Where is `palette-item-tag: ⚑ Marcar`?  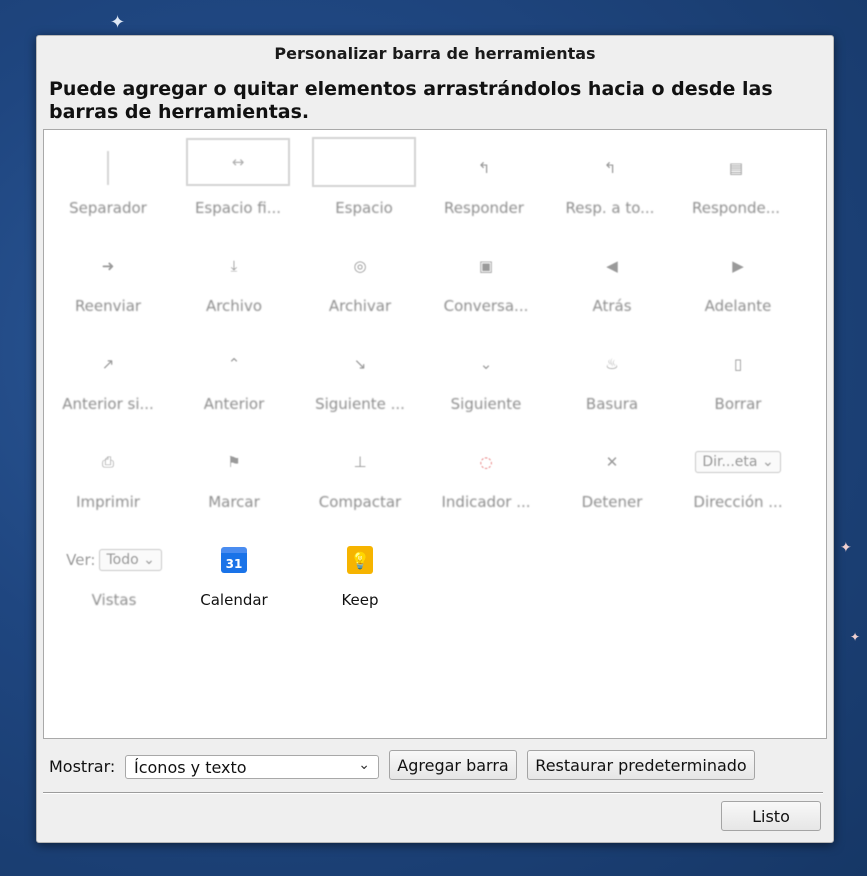 palette-item-tag: ⚑ Marcar is located at coordinates (234, 473).